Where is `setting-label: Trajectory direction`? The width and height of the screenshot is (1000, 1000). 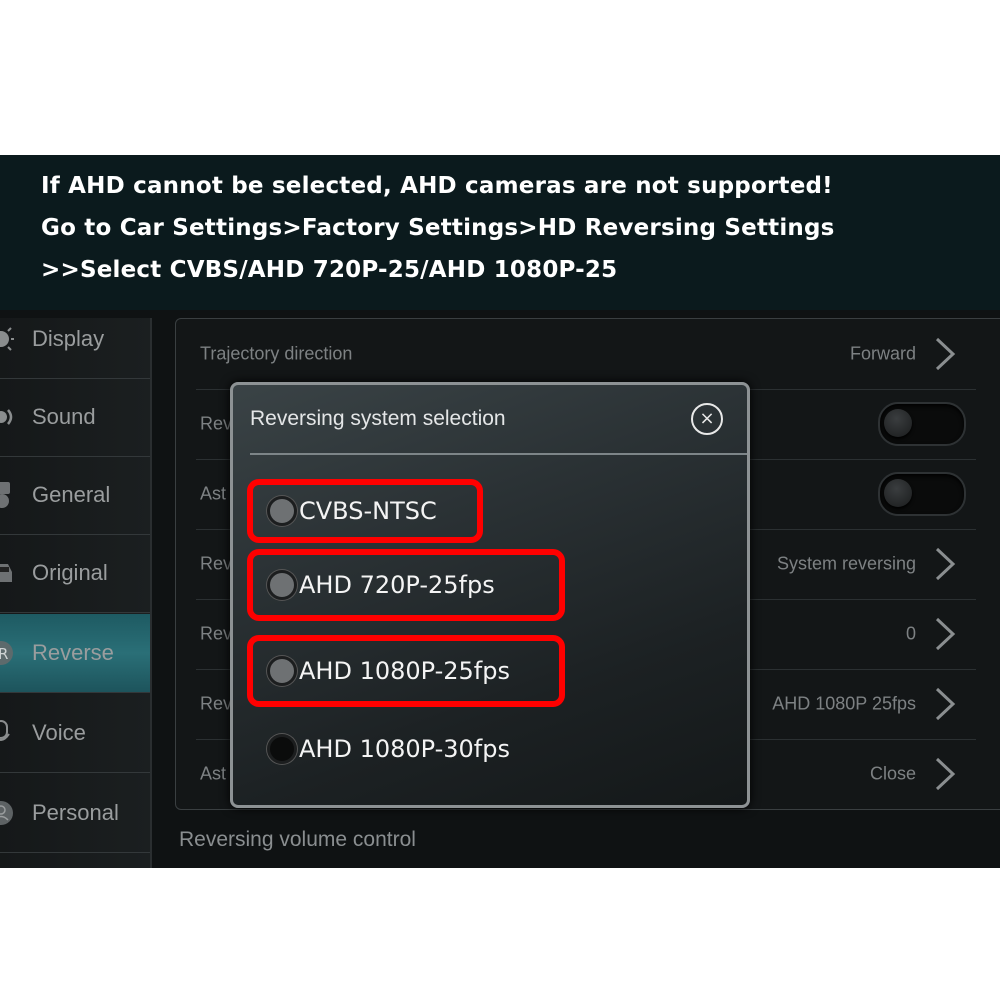
setting-label: Trajectory direction is located at coordinates (276, 353).